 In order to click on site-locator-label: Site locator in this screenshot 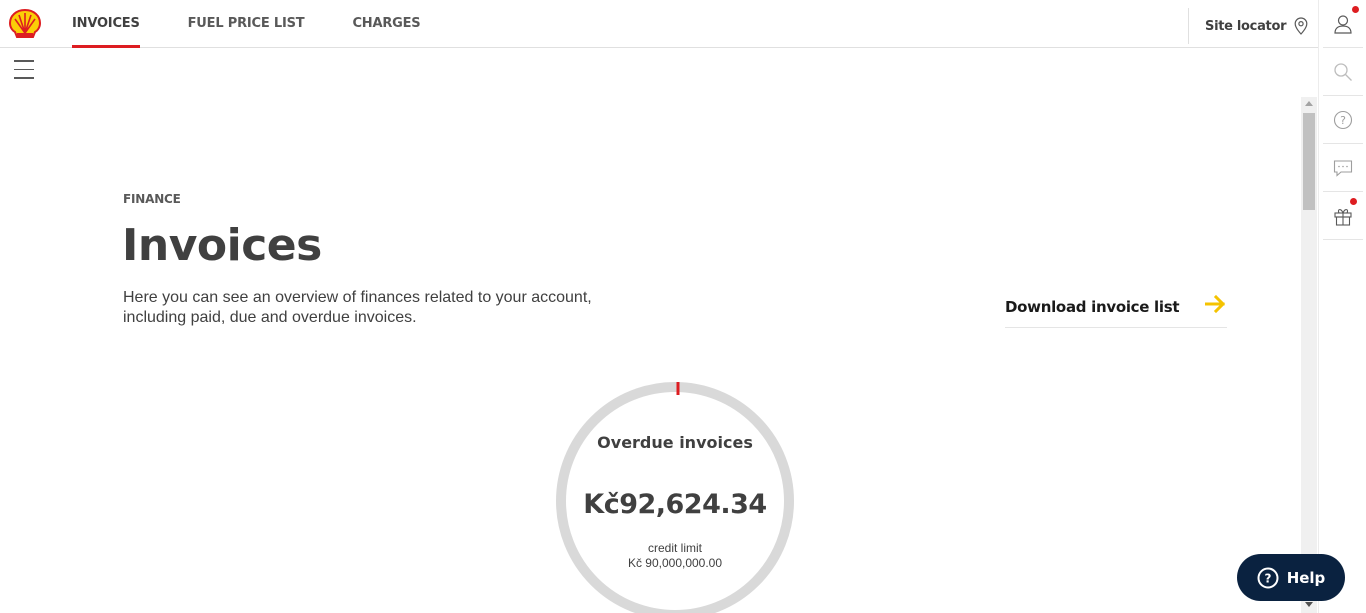, I will do `click(1246, 26)`.